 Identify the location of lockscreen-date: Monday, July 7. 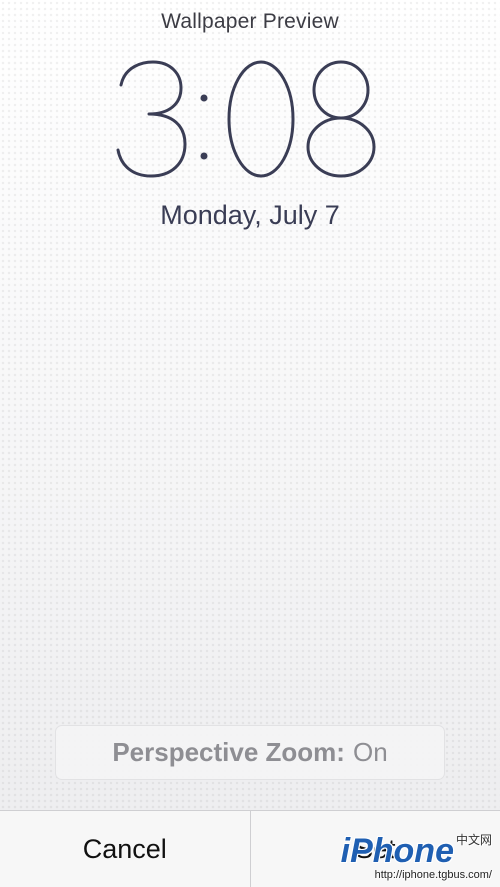
(250, 215).